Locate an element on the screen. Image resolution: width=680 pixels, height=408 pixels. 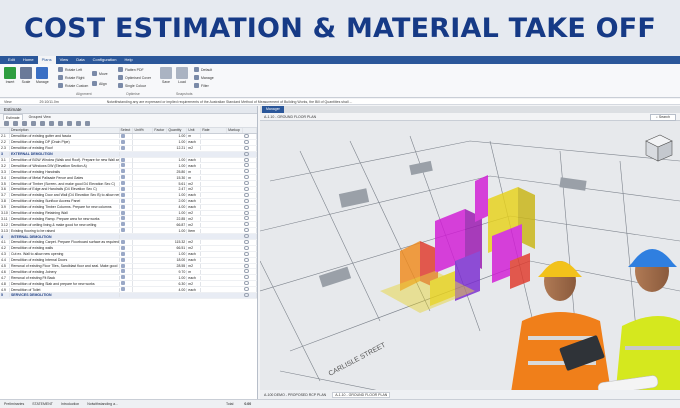
outdent-icon is located at coordinates (69, 123).